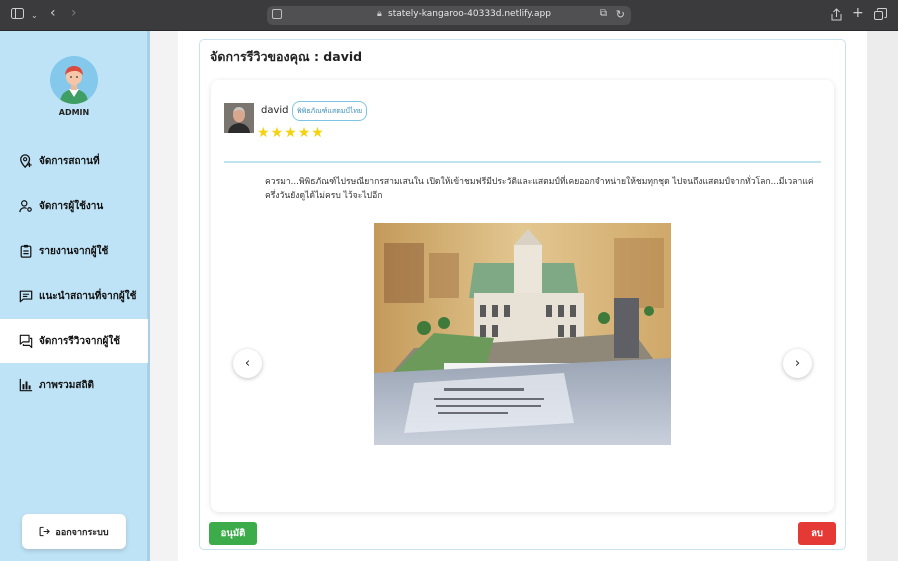 This screenshot has height=561, width=898. Describe the element at coordinates (26, 341) in the screenshot. I see `reviews-icon` at that location.